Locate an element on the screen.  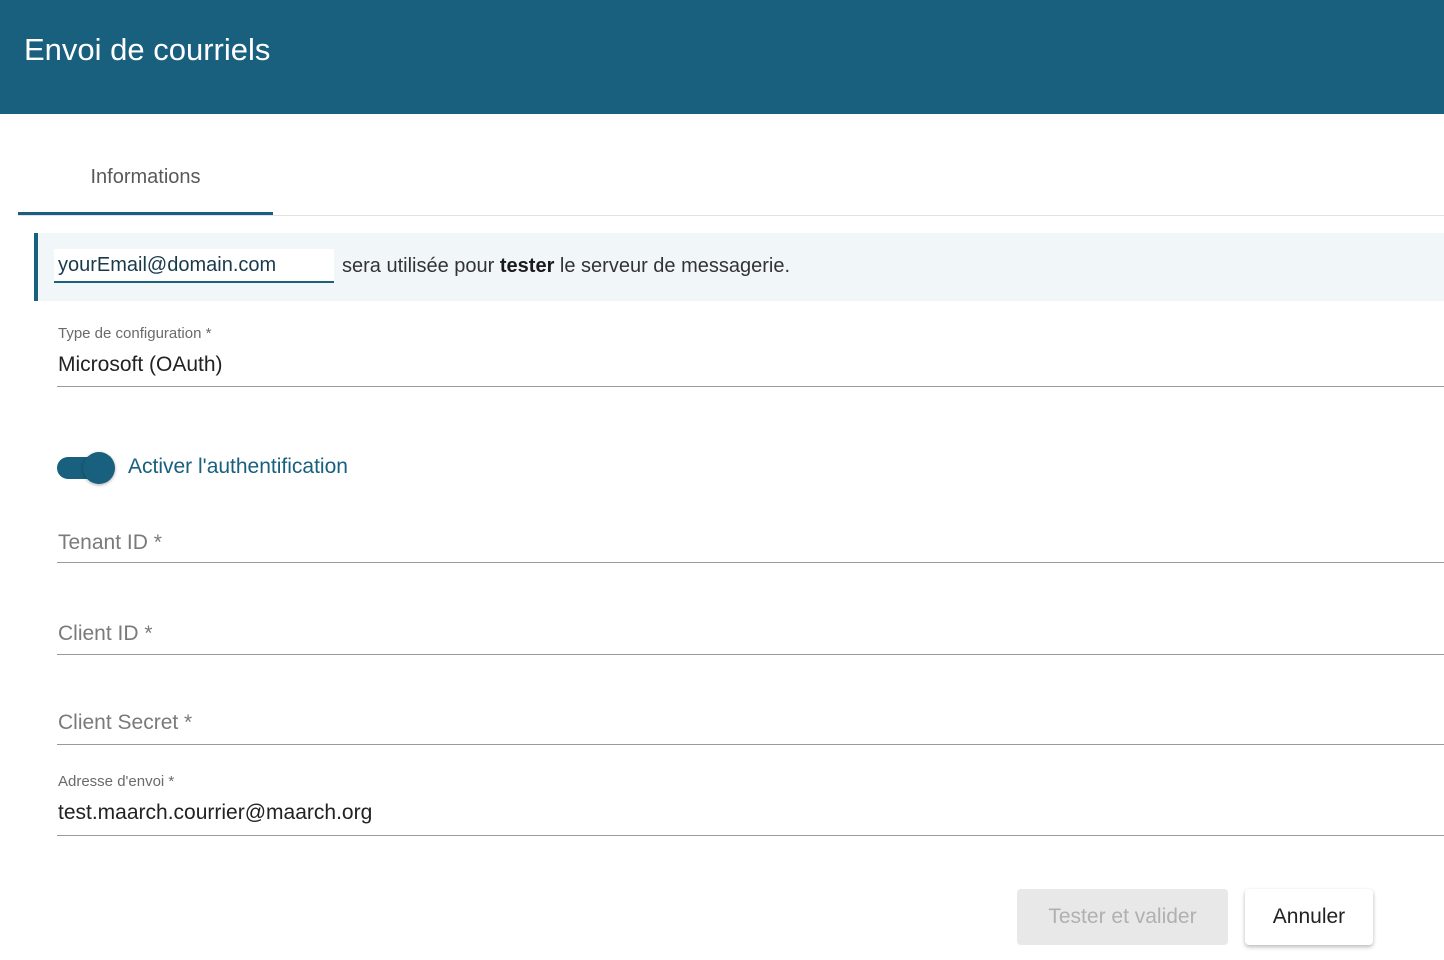
config-type-label: Type de configuration * is located at coordinates (135, 333).